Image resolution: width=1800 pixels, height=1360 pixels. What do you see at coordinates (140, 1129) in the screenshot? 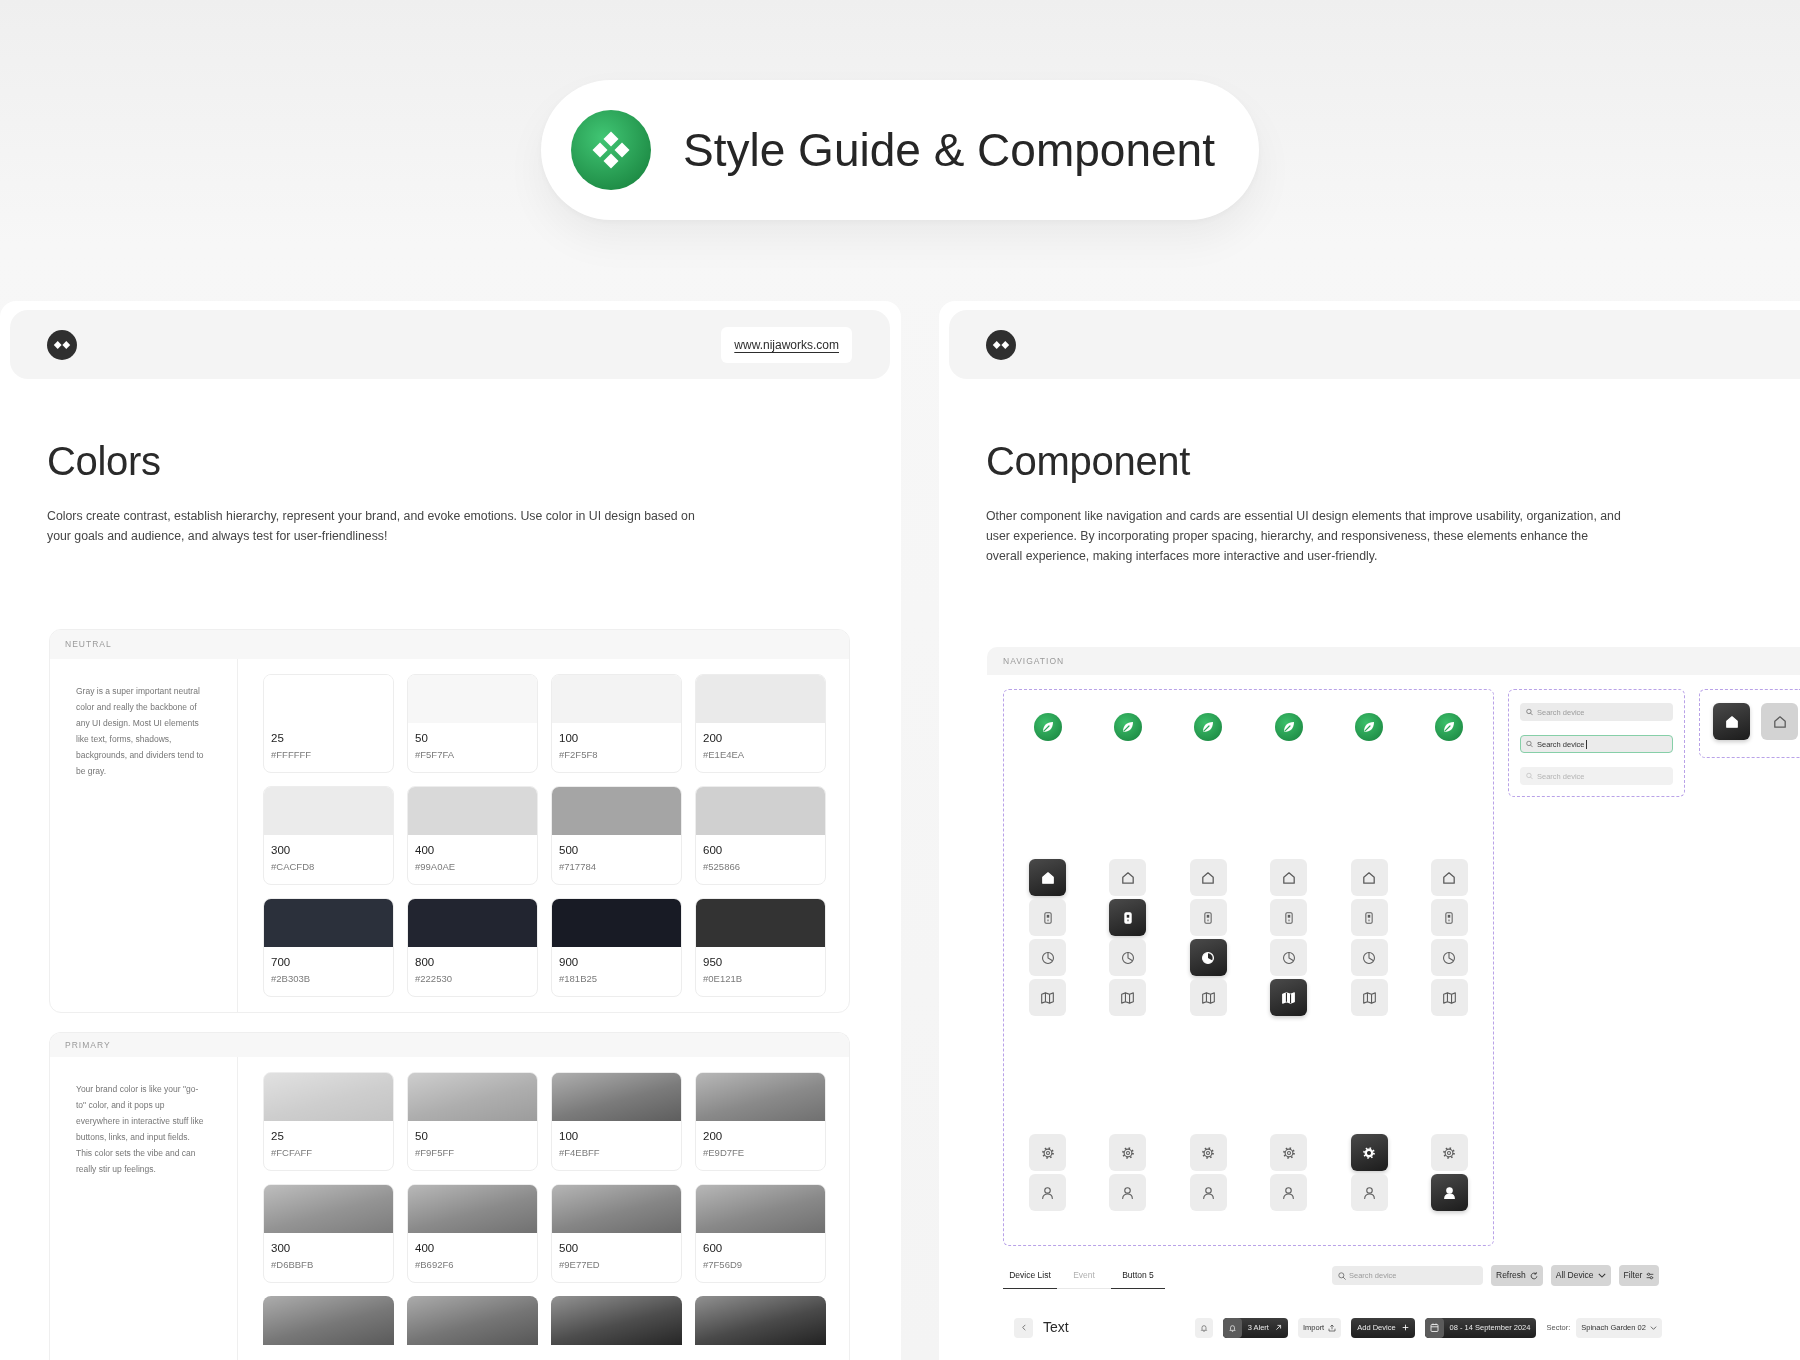
I see `palette-description: Your brand color is like your "go-to" color, and it pops up everywhere in interactive stuff like buttons, links, and input fields. This color sets the vibe and can really stir up feelings.` at bounding box center [140, 1129].